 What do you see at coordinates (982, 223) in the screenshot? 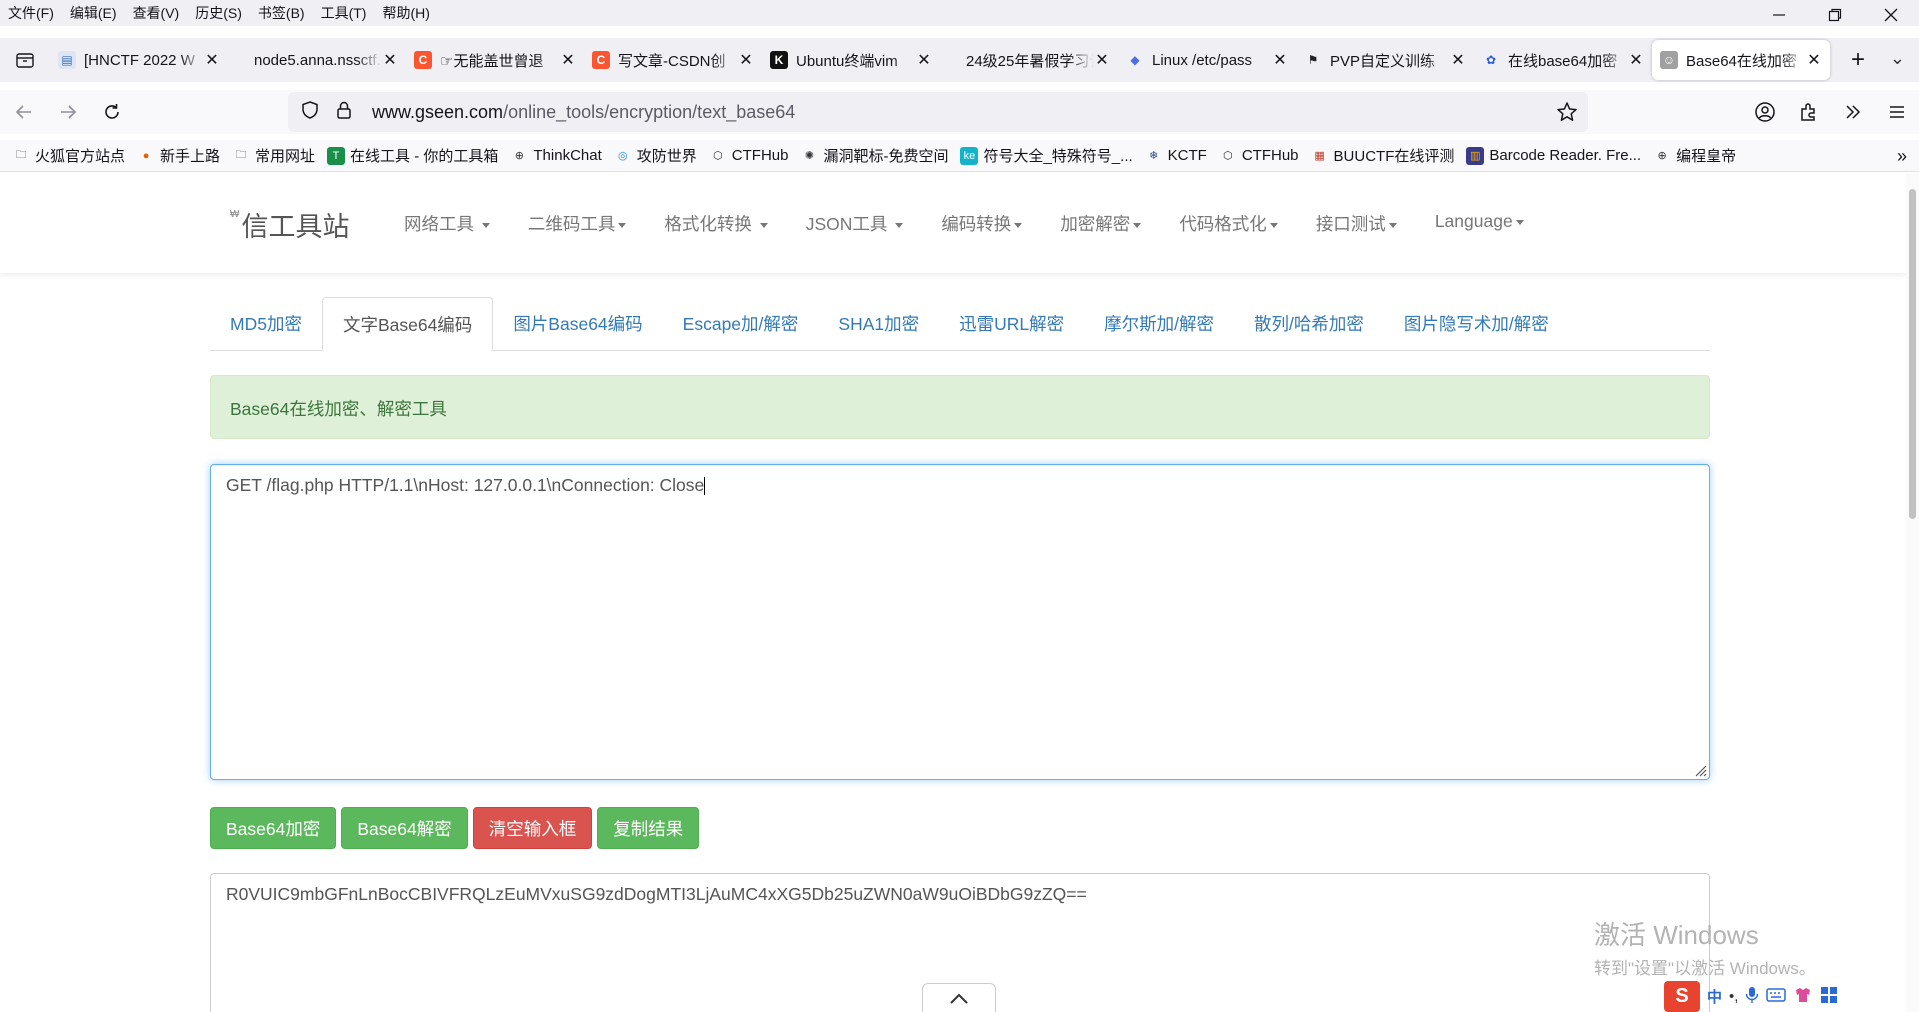
I see `menu-encoding: 编码转换` at bounding box center [982, 223].